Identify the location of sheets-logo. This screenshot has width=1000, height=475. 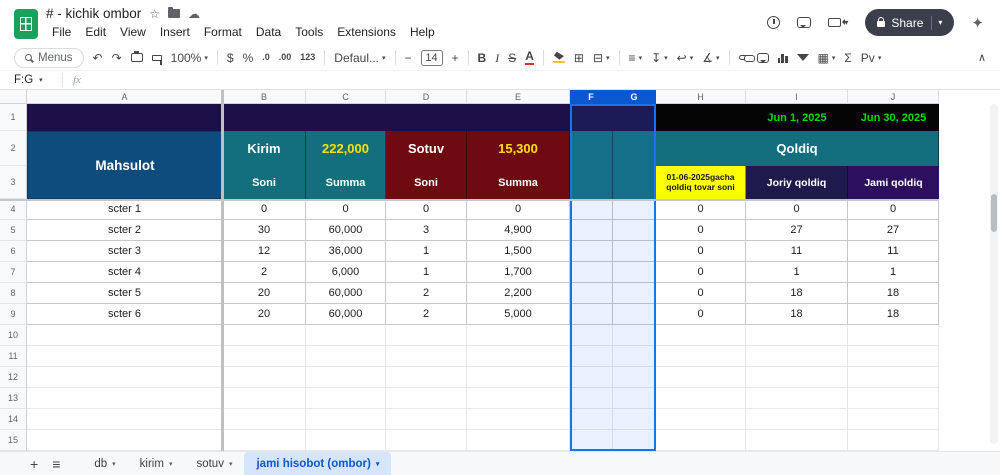
(26, 23).